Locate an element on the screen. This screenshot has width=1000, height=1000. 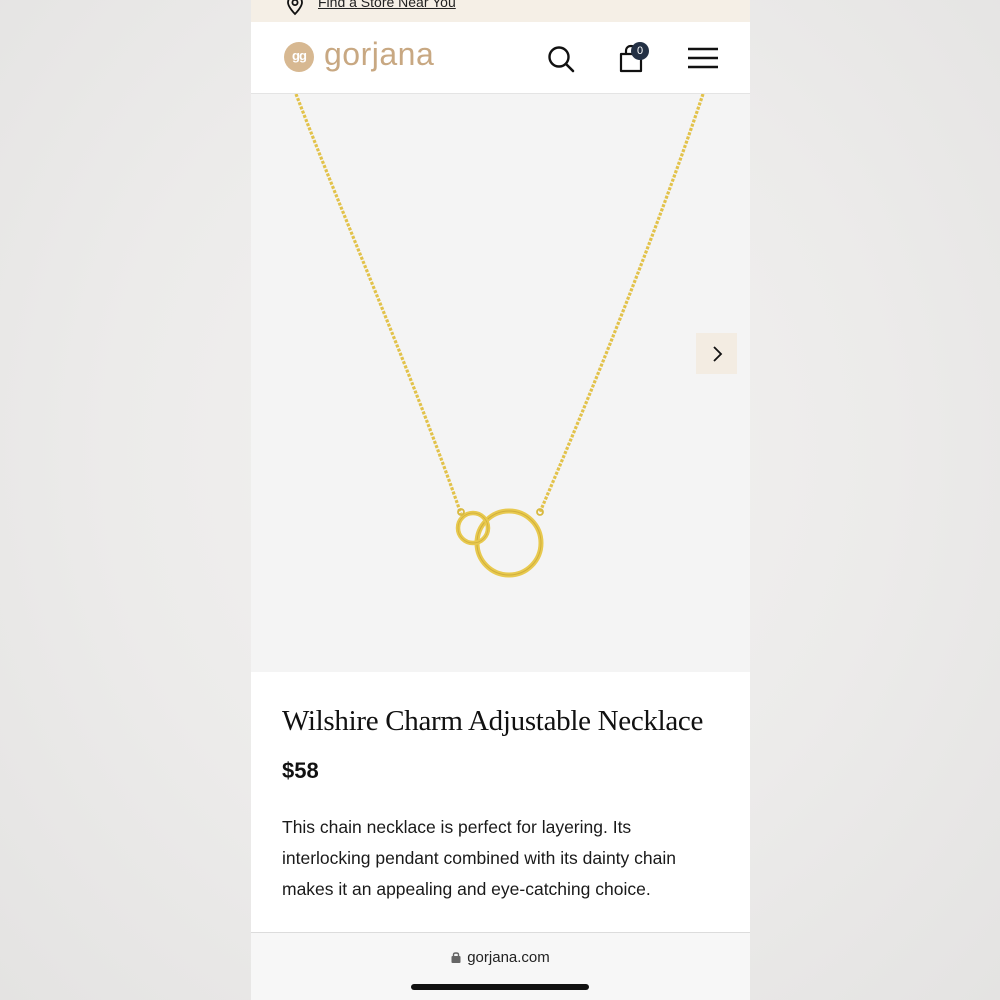
find-store-link: Find a Store Near You is located at coordinates (387, 5).